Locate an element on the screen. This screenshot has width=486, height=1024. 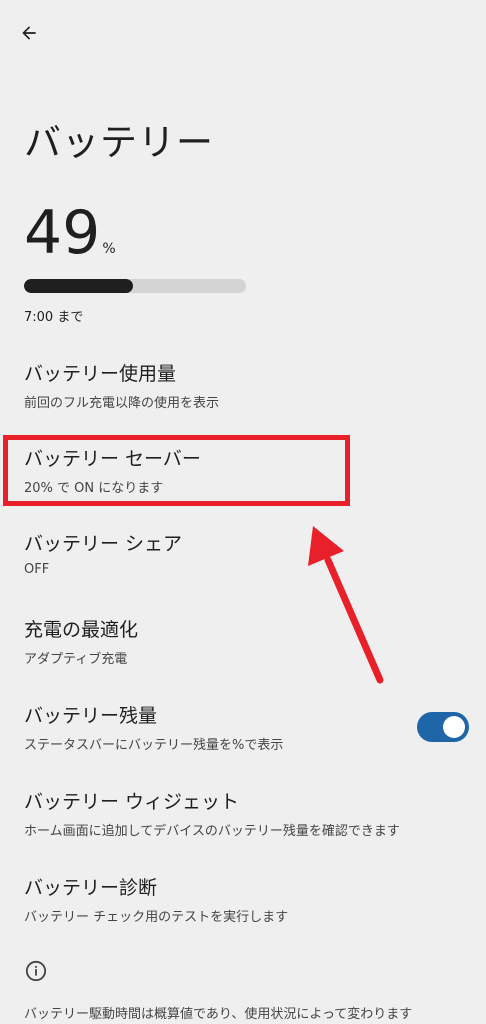
battery-level-bar-fill is located at coordinates (78, 286).